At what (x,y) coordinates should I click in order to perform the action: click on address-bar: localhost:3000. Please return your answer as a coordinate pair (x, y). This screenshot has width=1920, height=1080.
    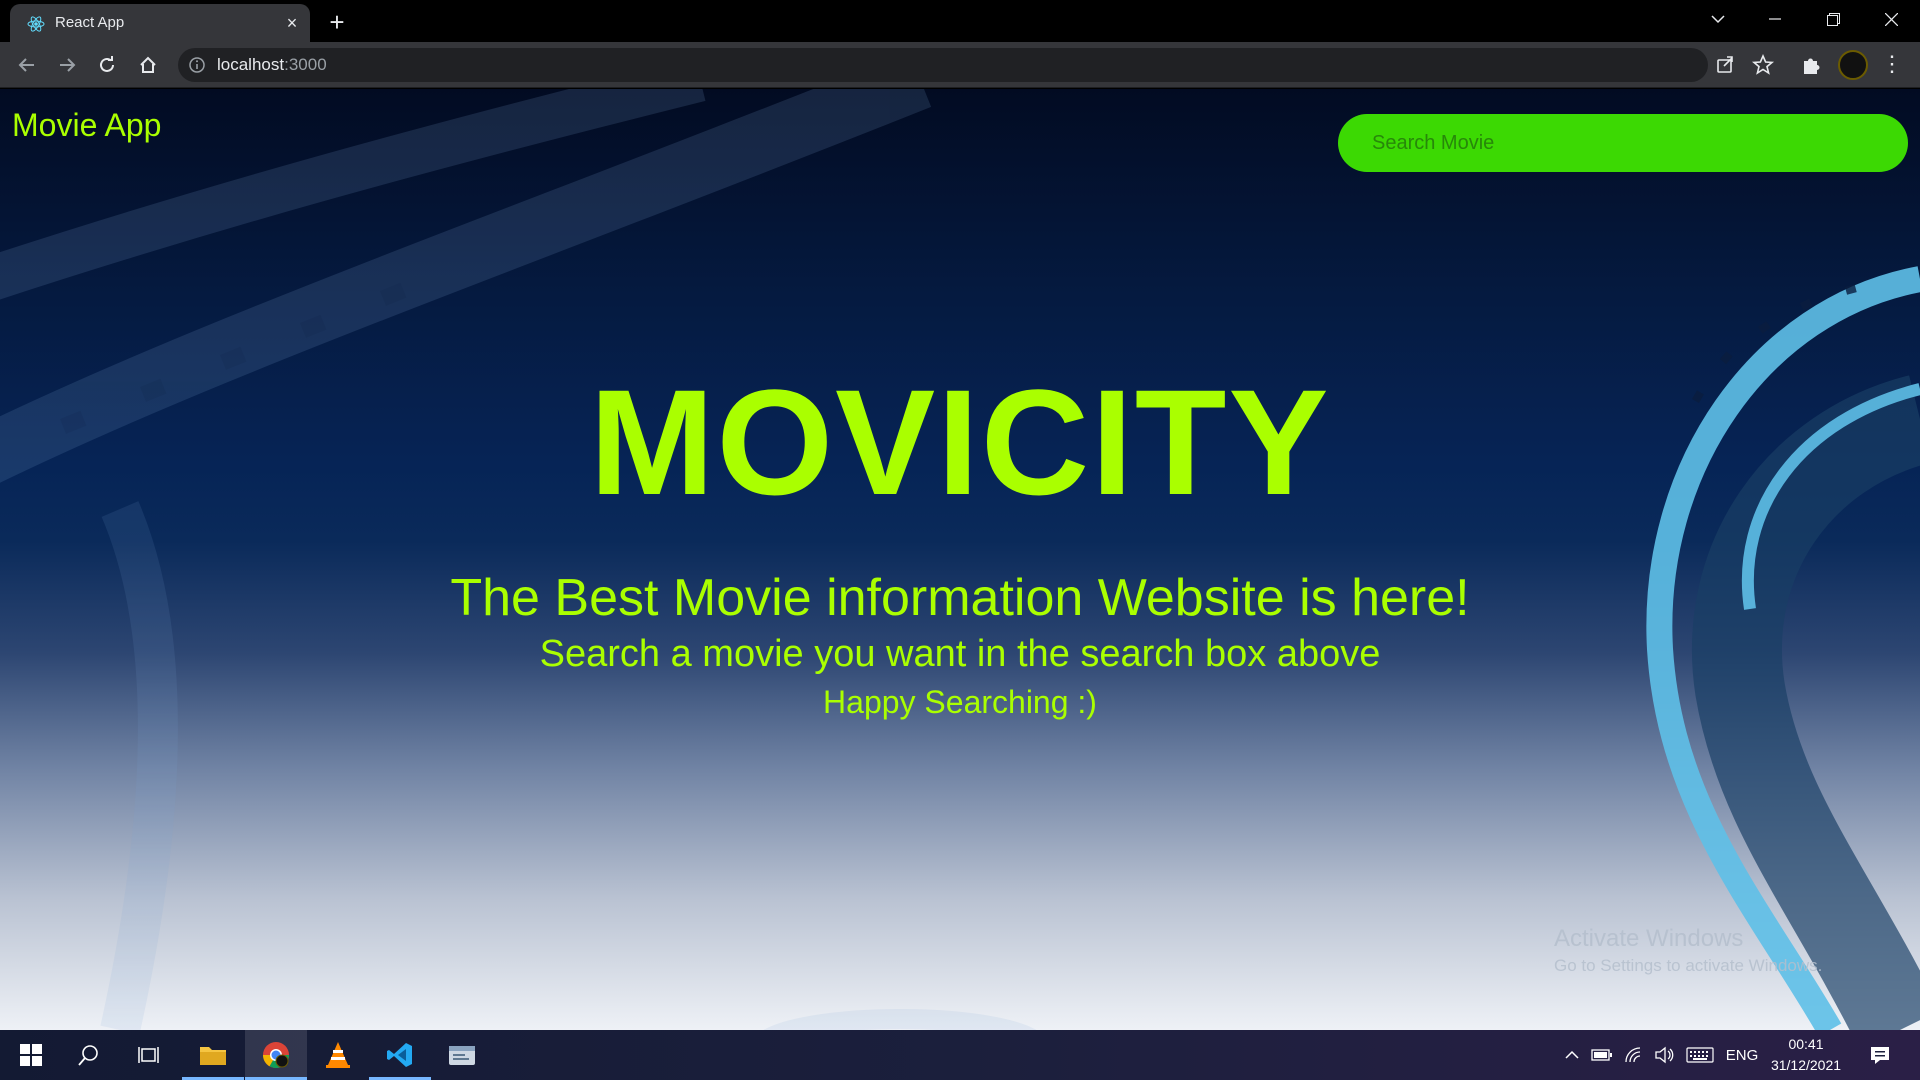
    Looking at the image, I should click on (943, 65).